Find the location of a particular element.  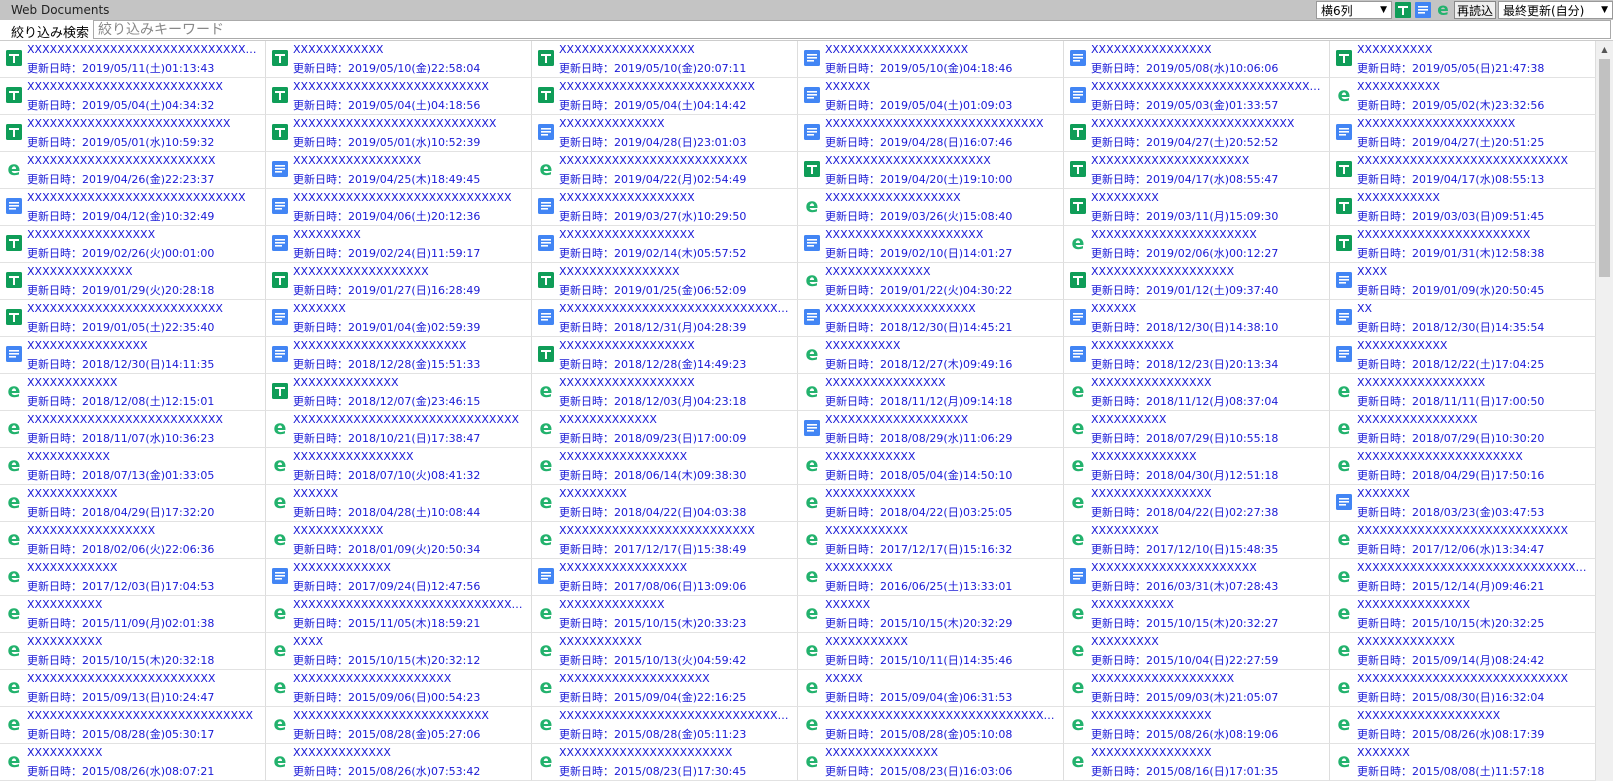

document-item: XXXXXXXXXXXXXX 更新日時：2018/12/07(金)23:46:15 is located at coordinates (399, 392).